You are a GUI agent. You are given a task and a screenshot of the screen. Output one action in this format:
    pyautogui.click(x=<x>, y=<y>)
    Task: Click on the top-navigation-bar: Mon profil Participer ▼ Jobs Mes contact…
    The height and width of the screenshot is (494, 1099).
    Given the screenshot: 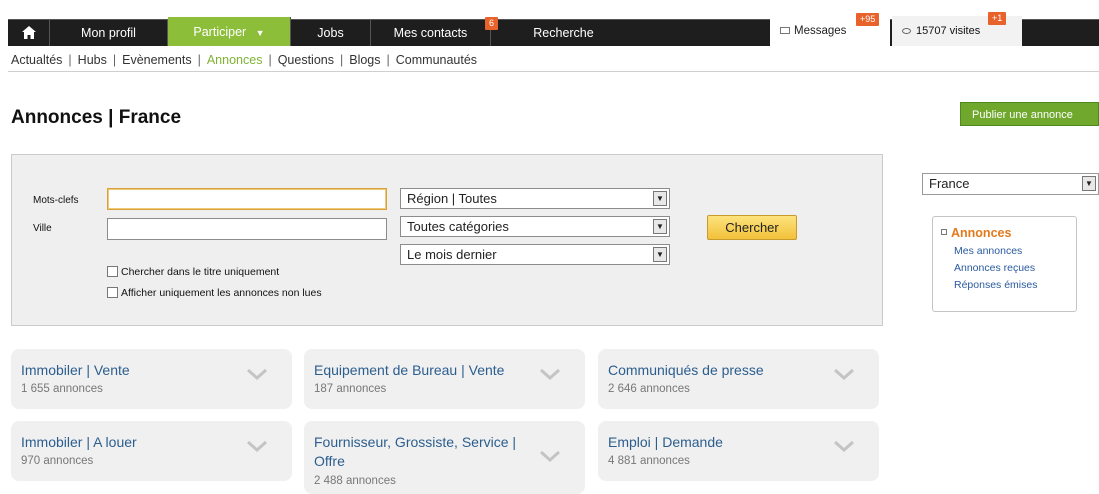 What is the action you would take?
    pyautogui.click(x=553, y=29)
    